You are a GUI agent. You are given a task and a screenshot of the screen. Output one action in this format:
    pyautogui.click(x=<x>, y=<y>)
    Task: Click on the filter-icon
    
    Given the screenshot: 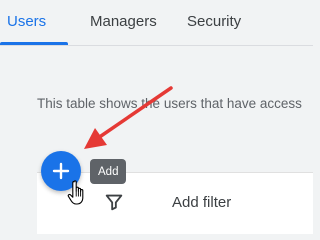 What is the action you would take?
    pyautogui.click(x=114, y=202)
    